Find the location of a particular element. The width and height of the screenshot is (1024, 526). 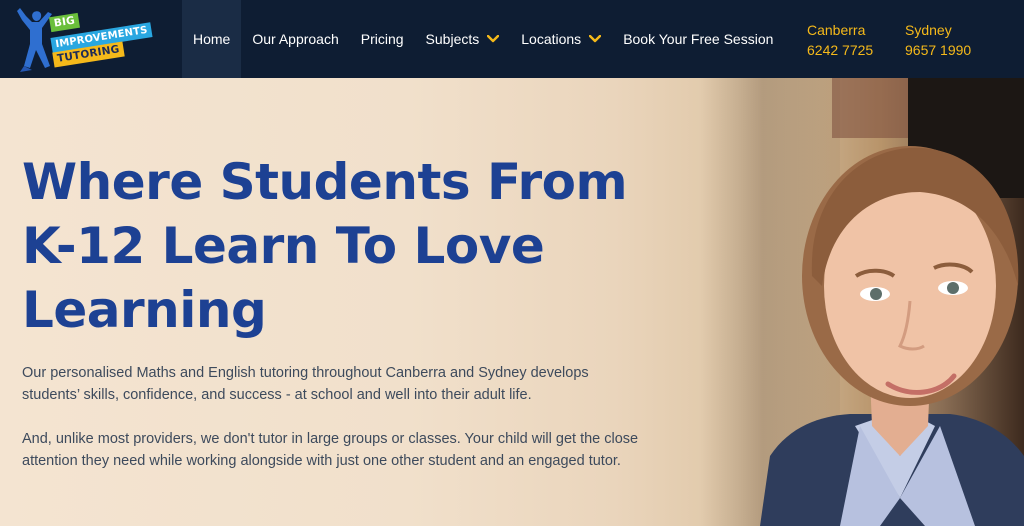

nav-our-approach: Our Approach is located at coordinates (295, 39).